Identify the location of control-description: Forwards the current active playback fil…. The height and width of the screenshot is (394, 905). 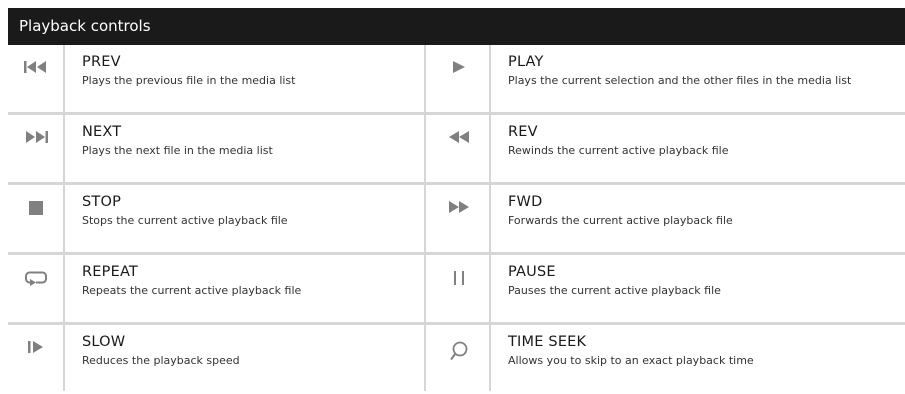
(620, 220).